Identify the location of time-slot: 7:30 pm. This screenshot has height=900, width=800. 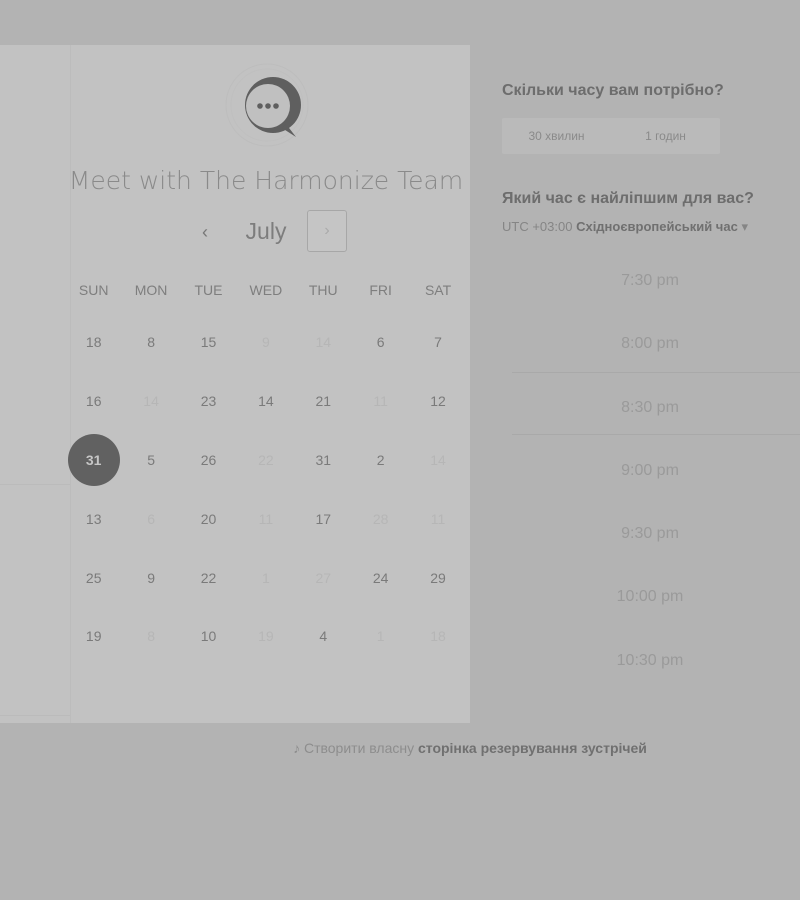
(650, 280).